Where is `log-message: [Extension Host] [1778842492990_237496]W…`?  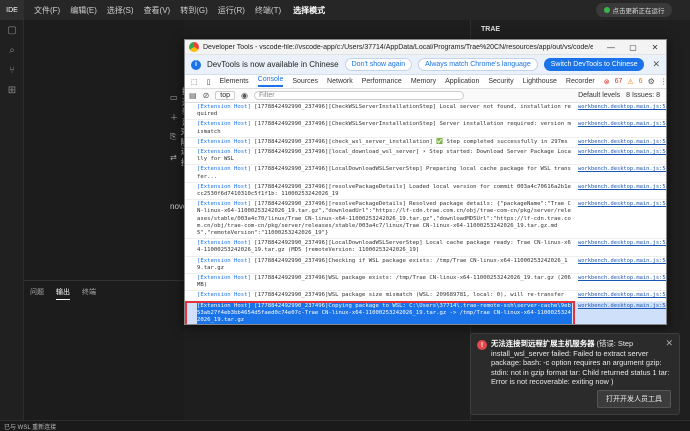 log-message: [Extension Host] [1778842492990_237496]W… is located at coordinates (384, 282).